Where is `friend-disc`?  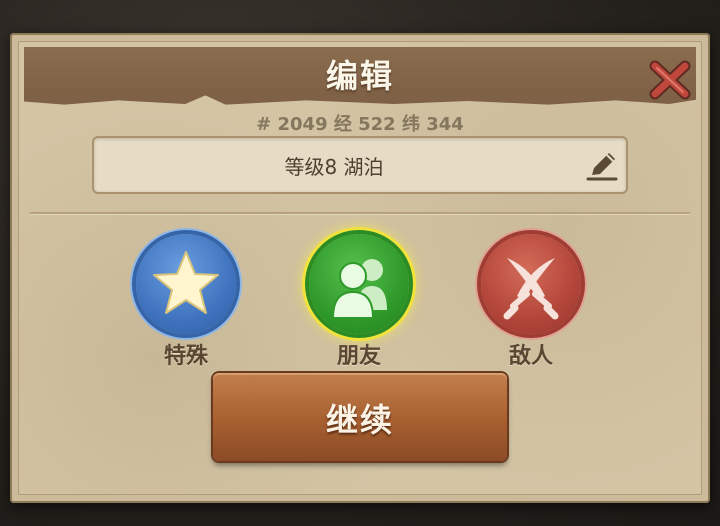 friend-disc is located at coordinates (359, 284).